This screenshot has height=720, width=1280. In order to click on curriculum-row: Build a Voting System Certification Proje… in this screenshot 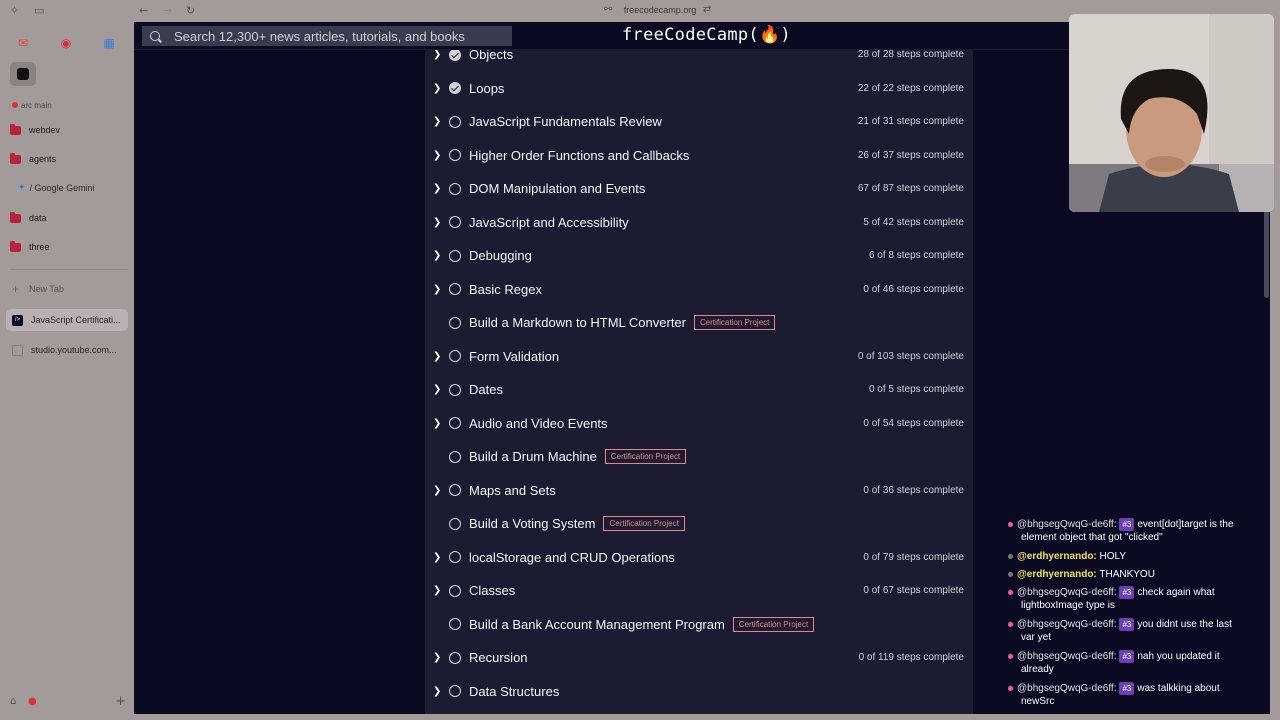, I will do `click(699, 523)`.